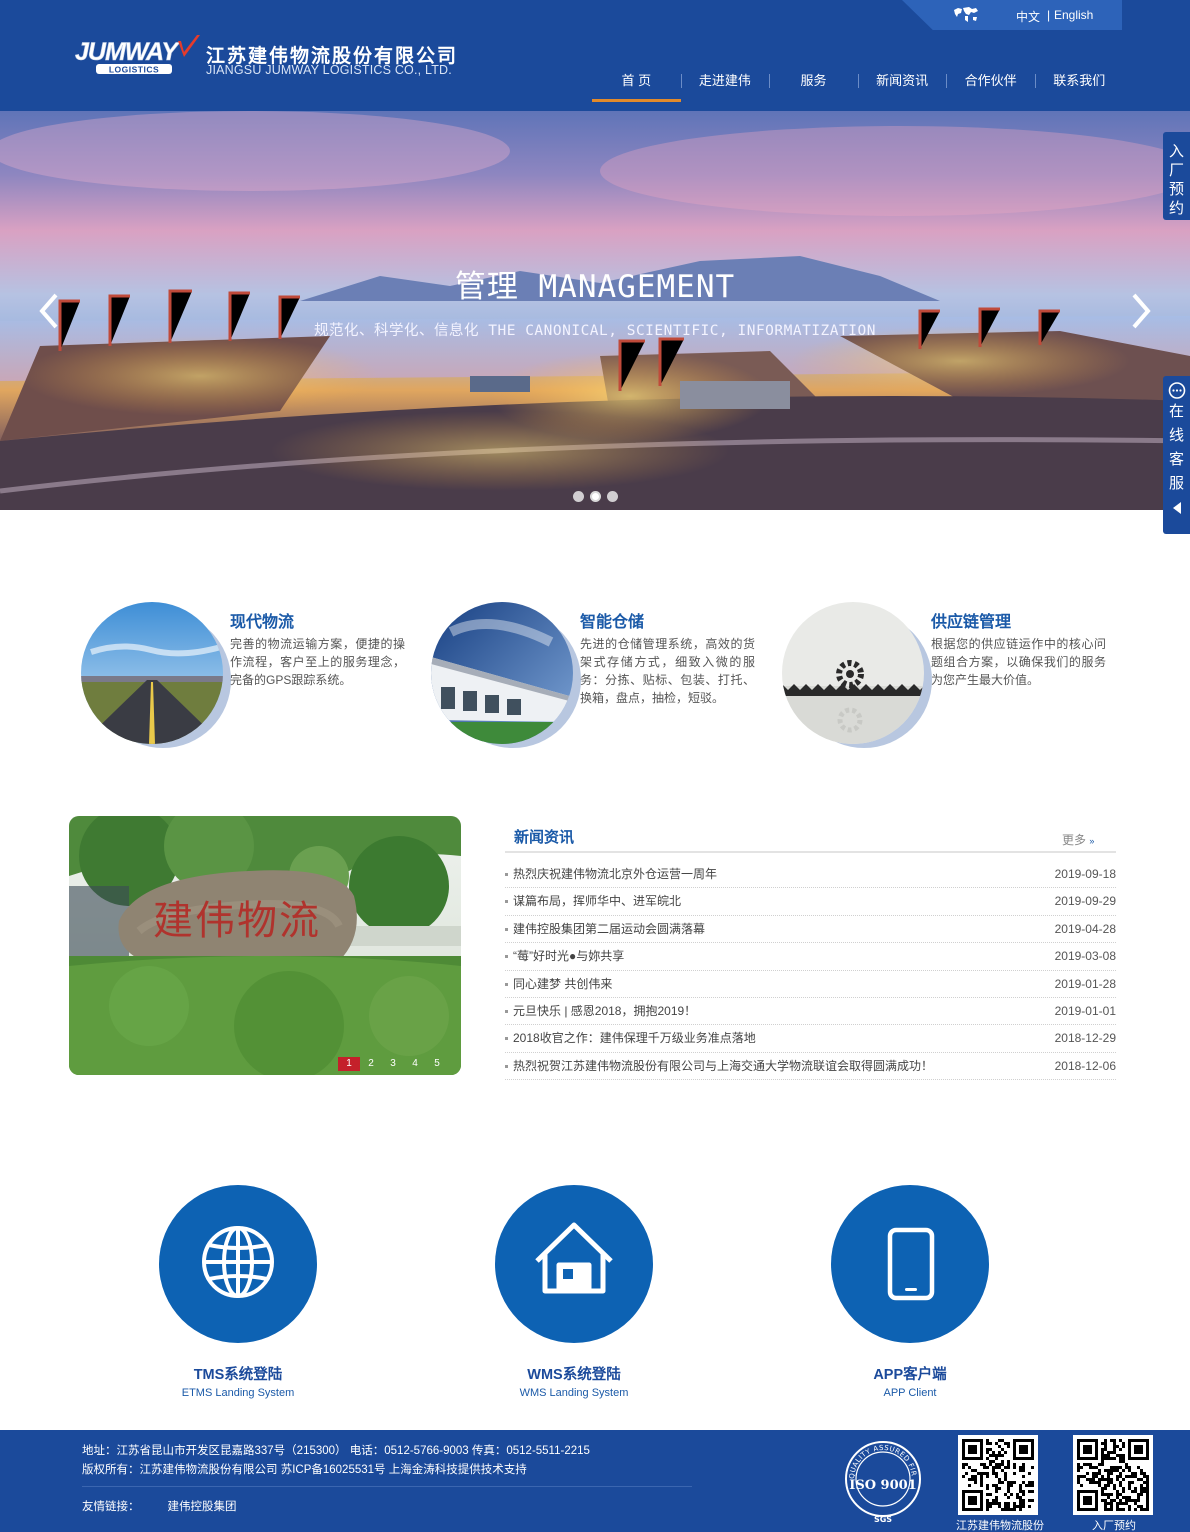  What do you see at coordinates (1085, 928) in the screenshot?
I see `news-item-date: 2019-04-28` at bounding box center [1085, 928].